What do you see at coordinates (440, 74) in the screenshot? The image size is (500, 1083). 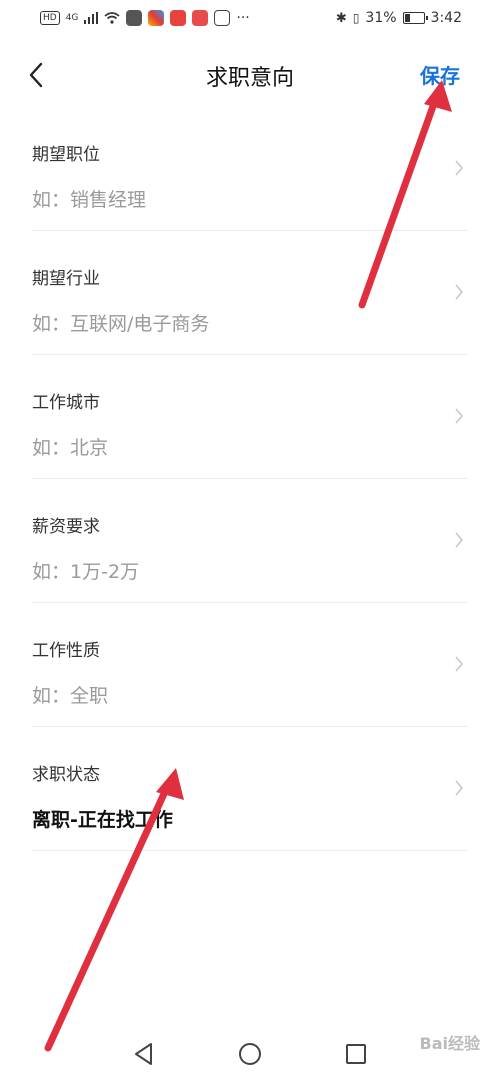 I see `save-button: 保存` at bounding box center [440, 74].